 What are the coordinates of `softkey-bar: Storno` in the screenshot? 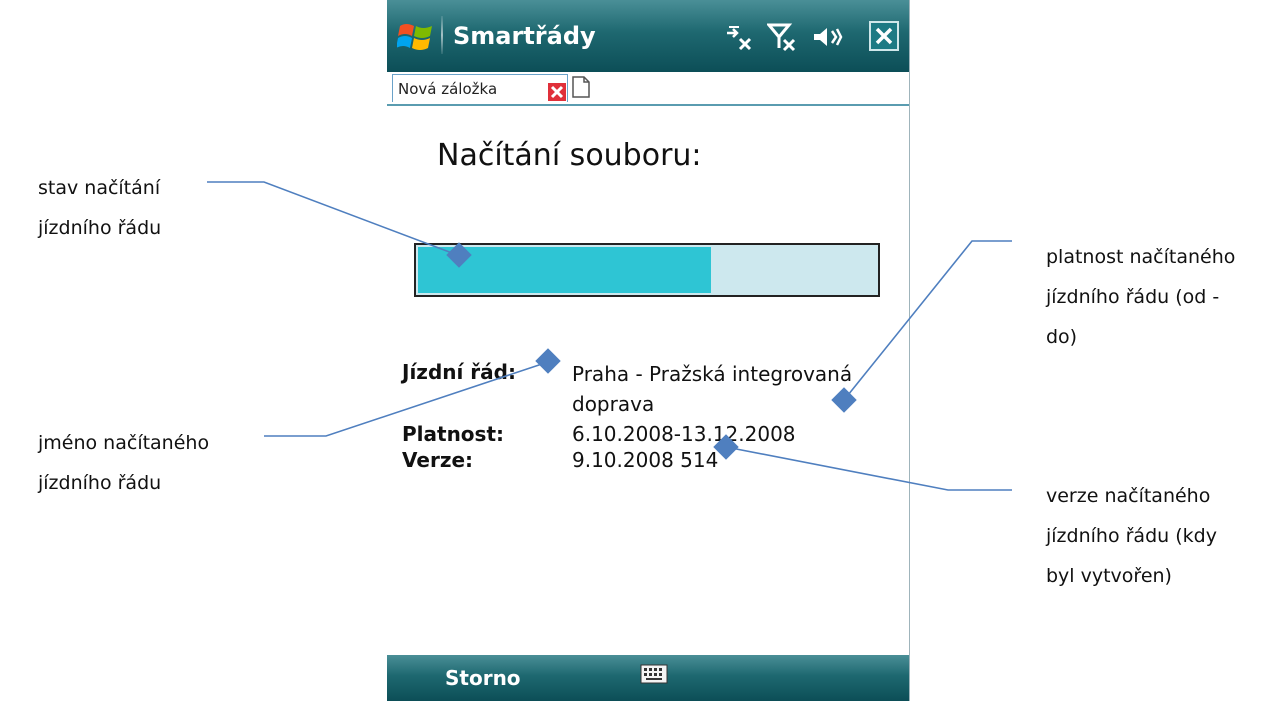 It's located at (648, 678).